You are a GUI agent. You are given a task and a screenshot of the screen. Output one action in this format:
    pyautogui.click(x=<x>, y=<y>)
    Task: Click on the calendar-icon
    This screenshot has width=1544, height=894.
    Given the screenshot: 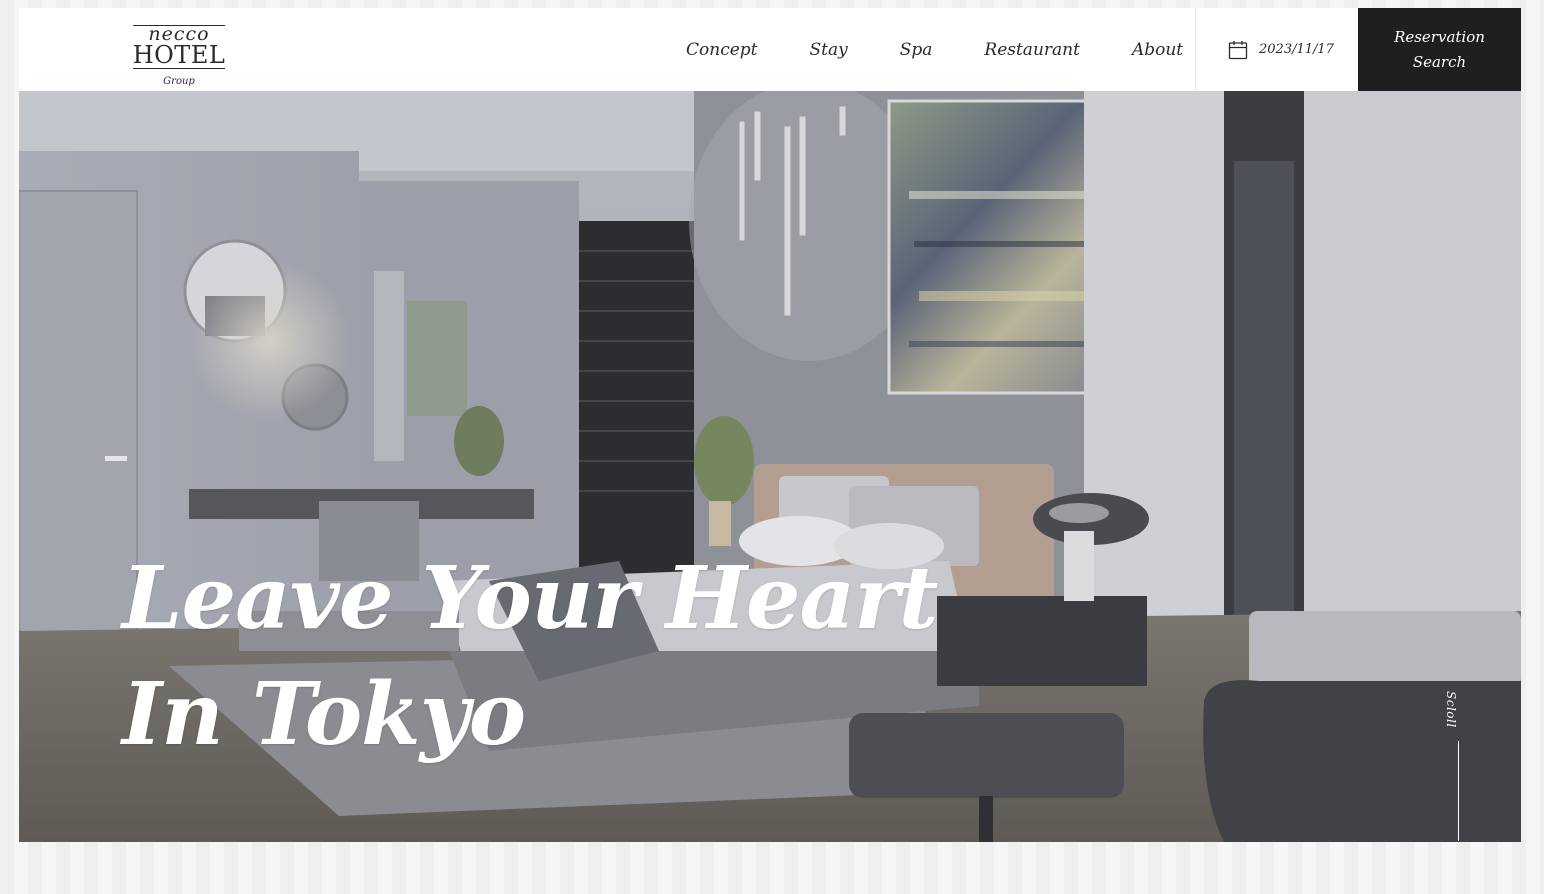 What is the action you would take?
    pyautogui.click(x=1238, y=50)
    